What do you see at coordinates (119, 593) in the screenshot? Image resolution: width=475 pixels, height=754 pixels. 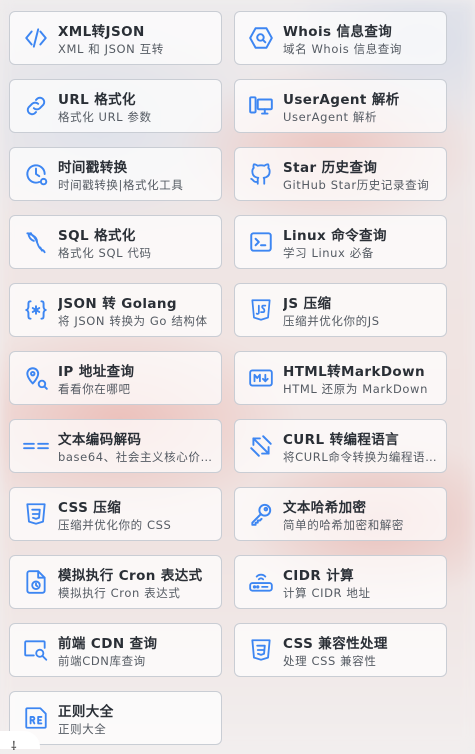 I see `tool-desc: 模拟执行 Cron 表达式` at bounding box center [119, 593].